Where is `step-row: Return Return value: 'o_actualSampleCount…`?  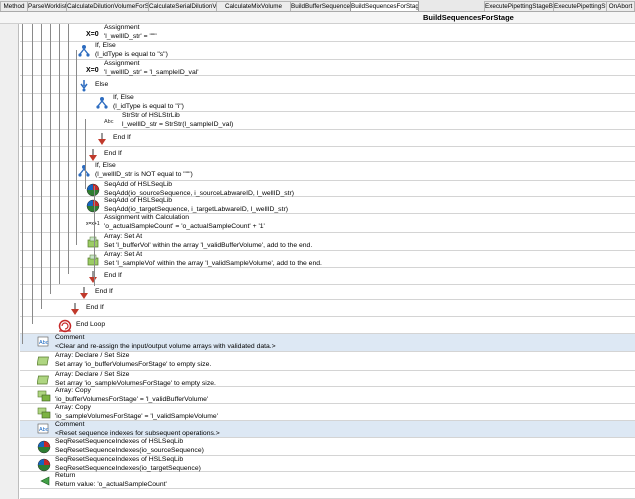 step-row: Return Return value: 'o_actualSampleCount… is located at coordinates (327, 480).